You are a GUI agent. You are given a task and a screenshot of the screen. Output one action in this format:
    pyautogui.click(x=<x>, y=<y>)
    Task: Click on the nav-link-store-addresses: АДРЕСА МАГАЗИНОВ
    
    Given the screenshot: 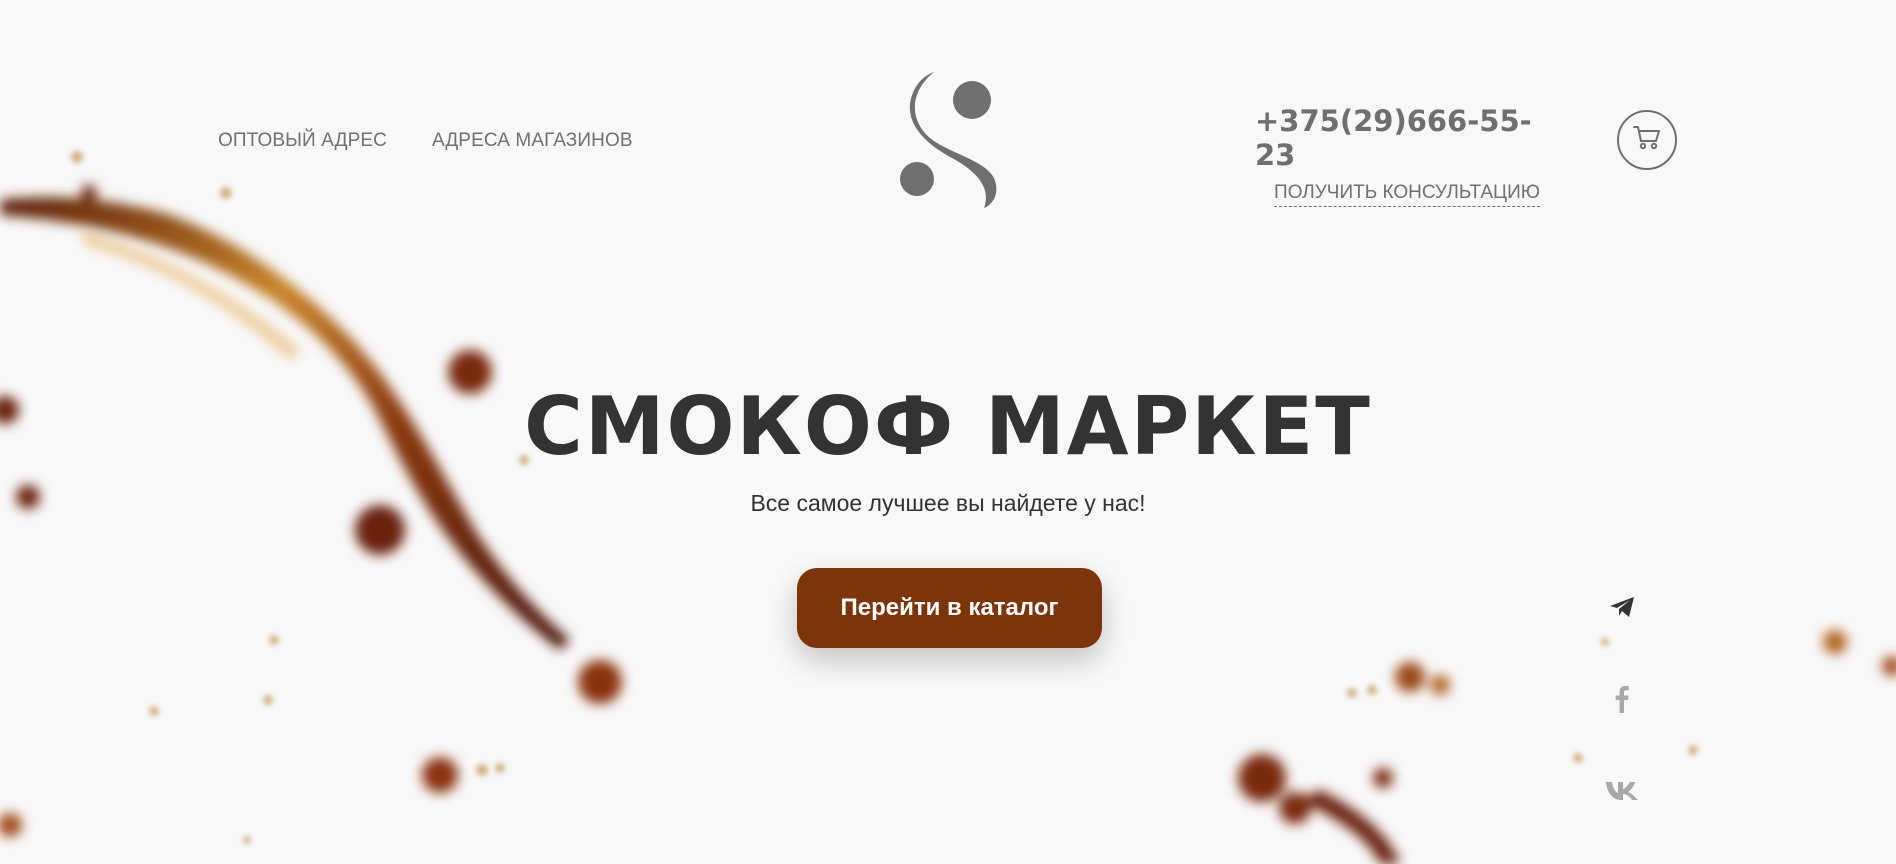 What is the action you would take?
    pyautogui.click(x=532, y=141)
    